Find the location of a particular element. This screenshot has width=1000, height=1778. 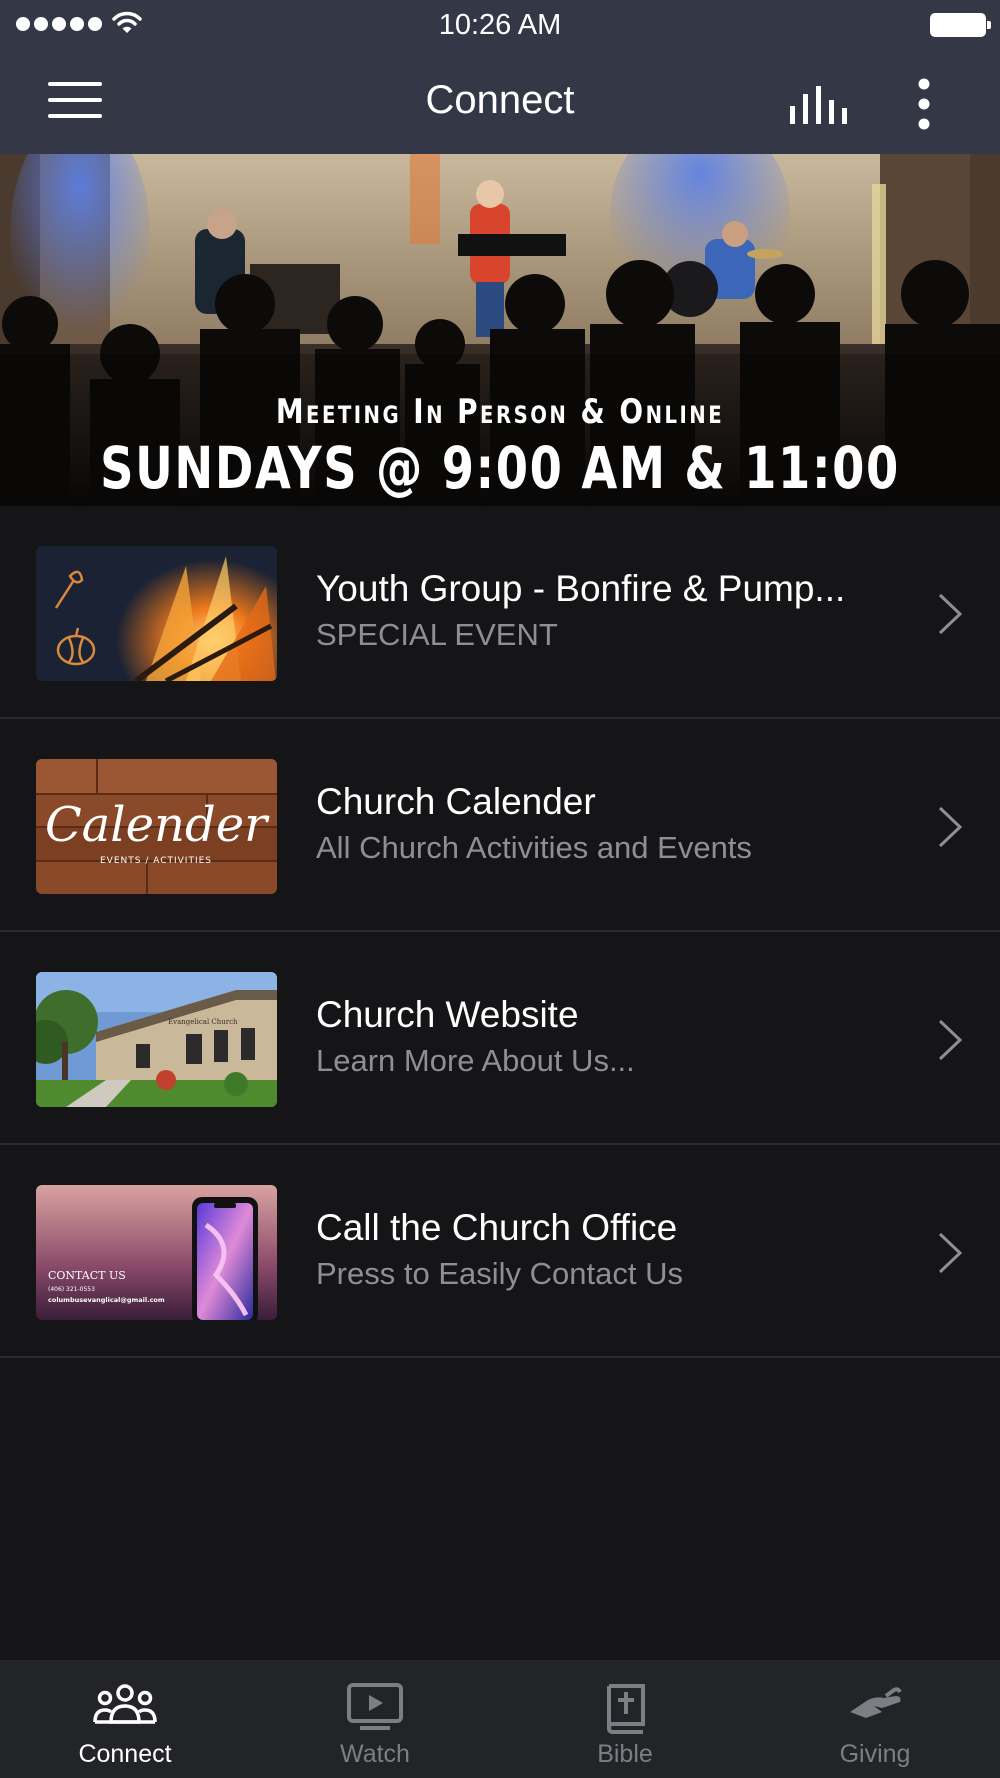

calender-image: Calender EVENTS / ACTIVITIES is located at coordinates (156, 826).